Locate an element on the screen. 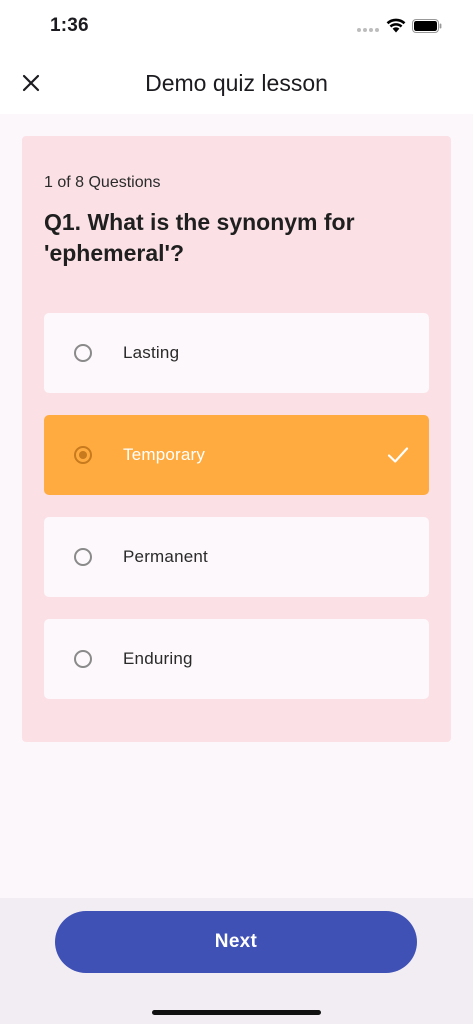 The image size is (473, 1024). page-title: Demo quiz lesson is located at coordinates (236, 83).